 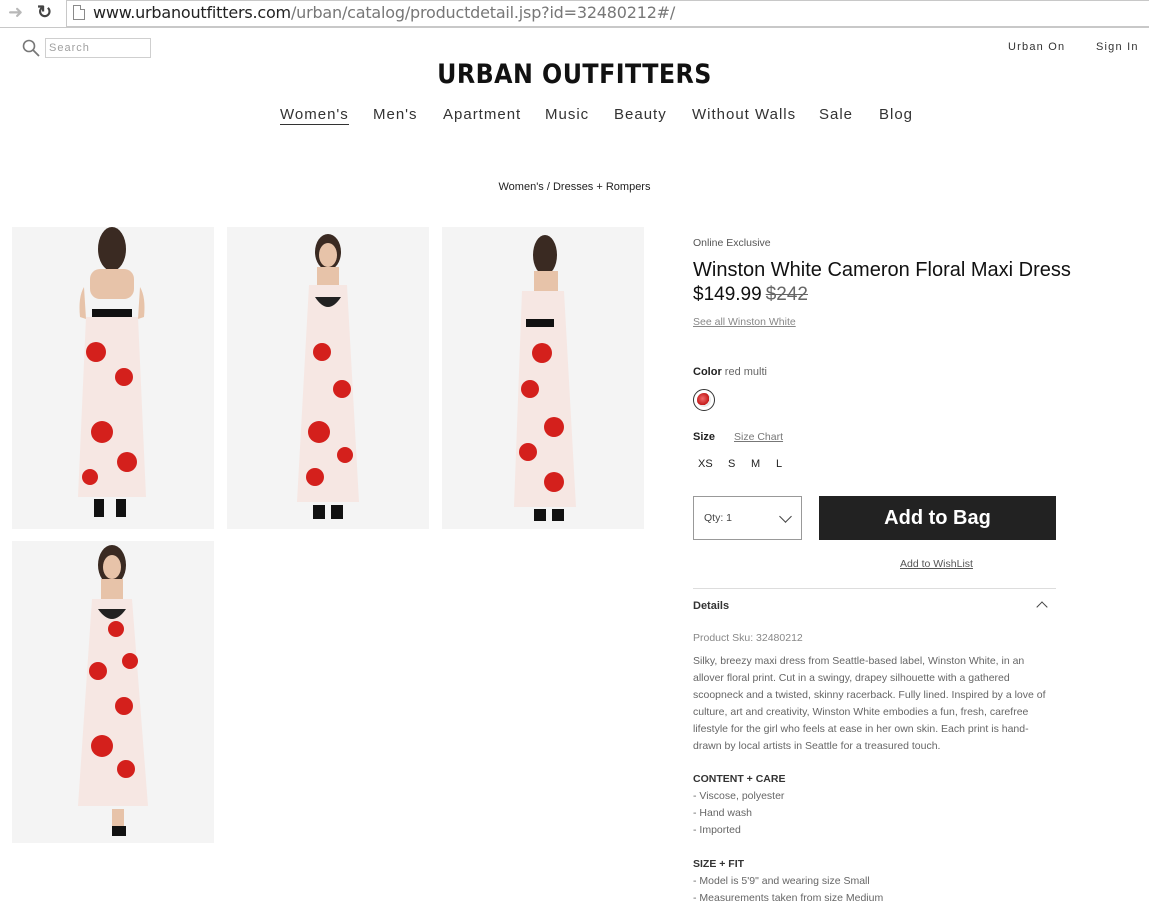 What do you see at coordinates (788, 898) in the screenshot?
I see `size-fit-item: - Measurements taken from size Medium` at bounding box center [788, 898].